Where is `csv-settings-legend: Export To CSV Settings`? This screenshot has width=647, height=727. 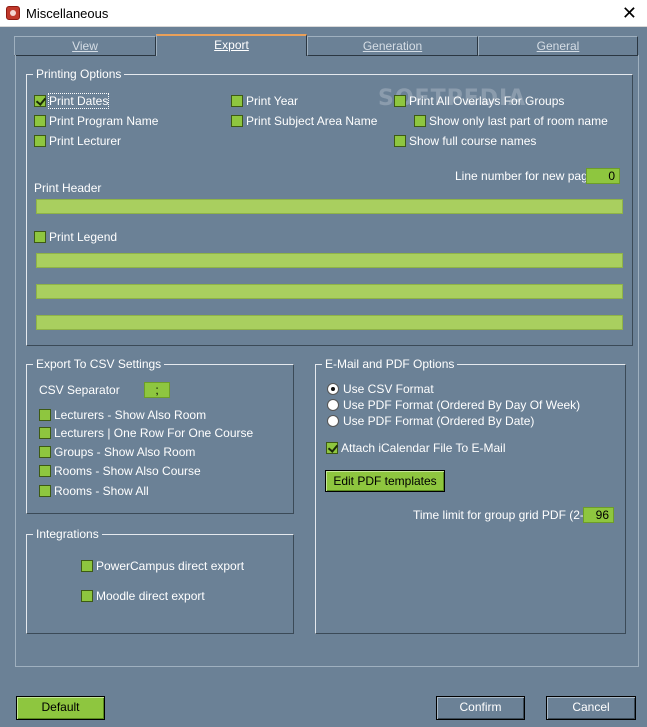 csv-settings-legend: Export To CSV Settings is located at coordinates (99, 364).